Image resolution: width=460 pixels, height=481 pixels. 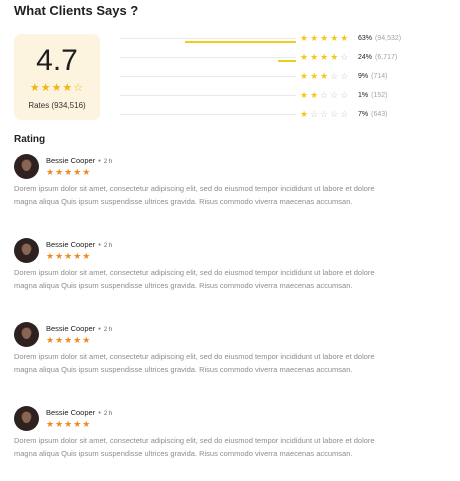 What do you see at coordinates (57, 105) in the screenshot?
I see `rates-count: Rates (934,516)` at bounding box center [57, 105].